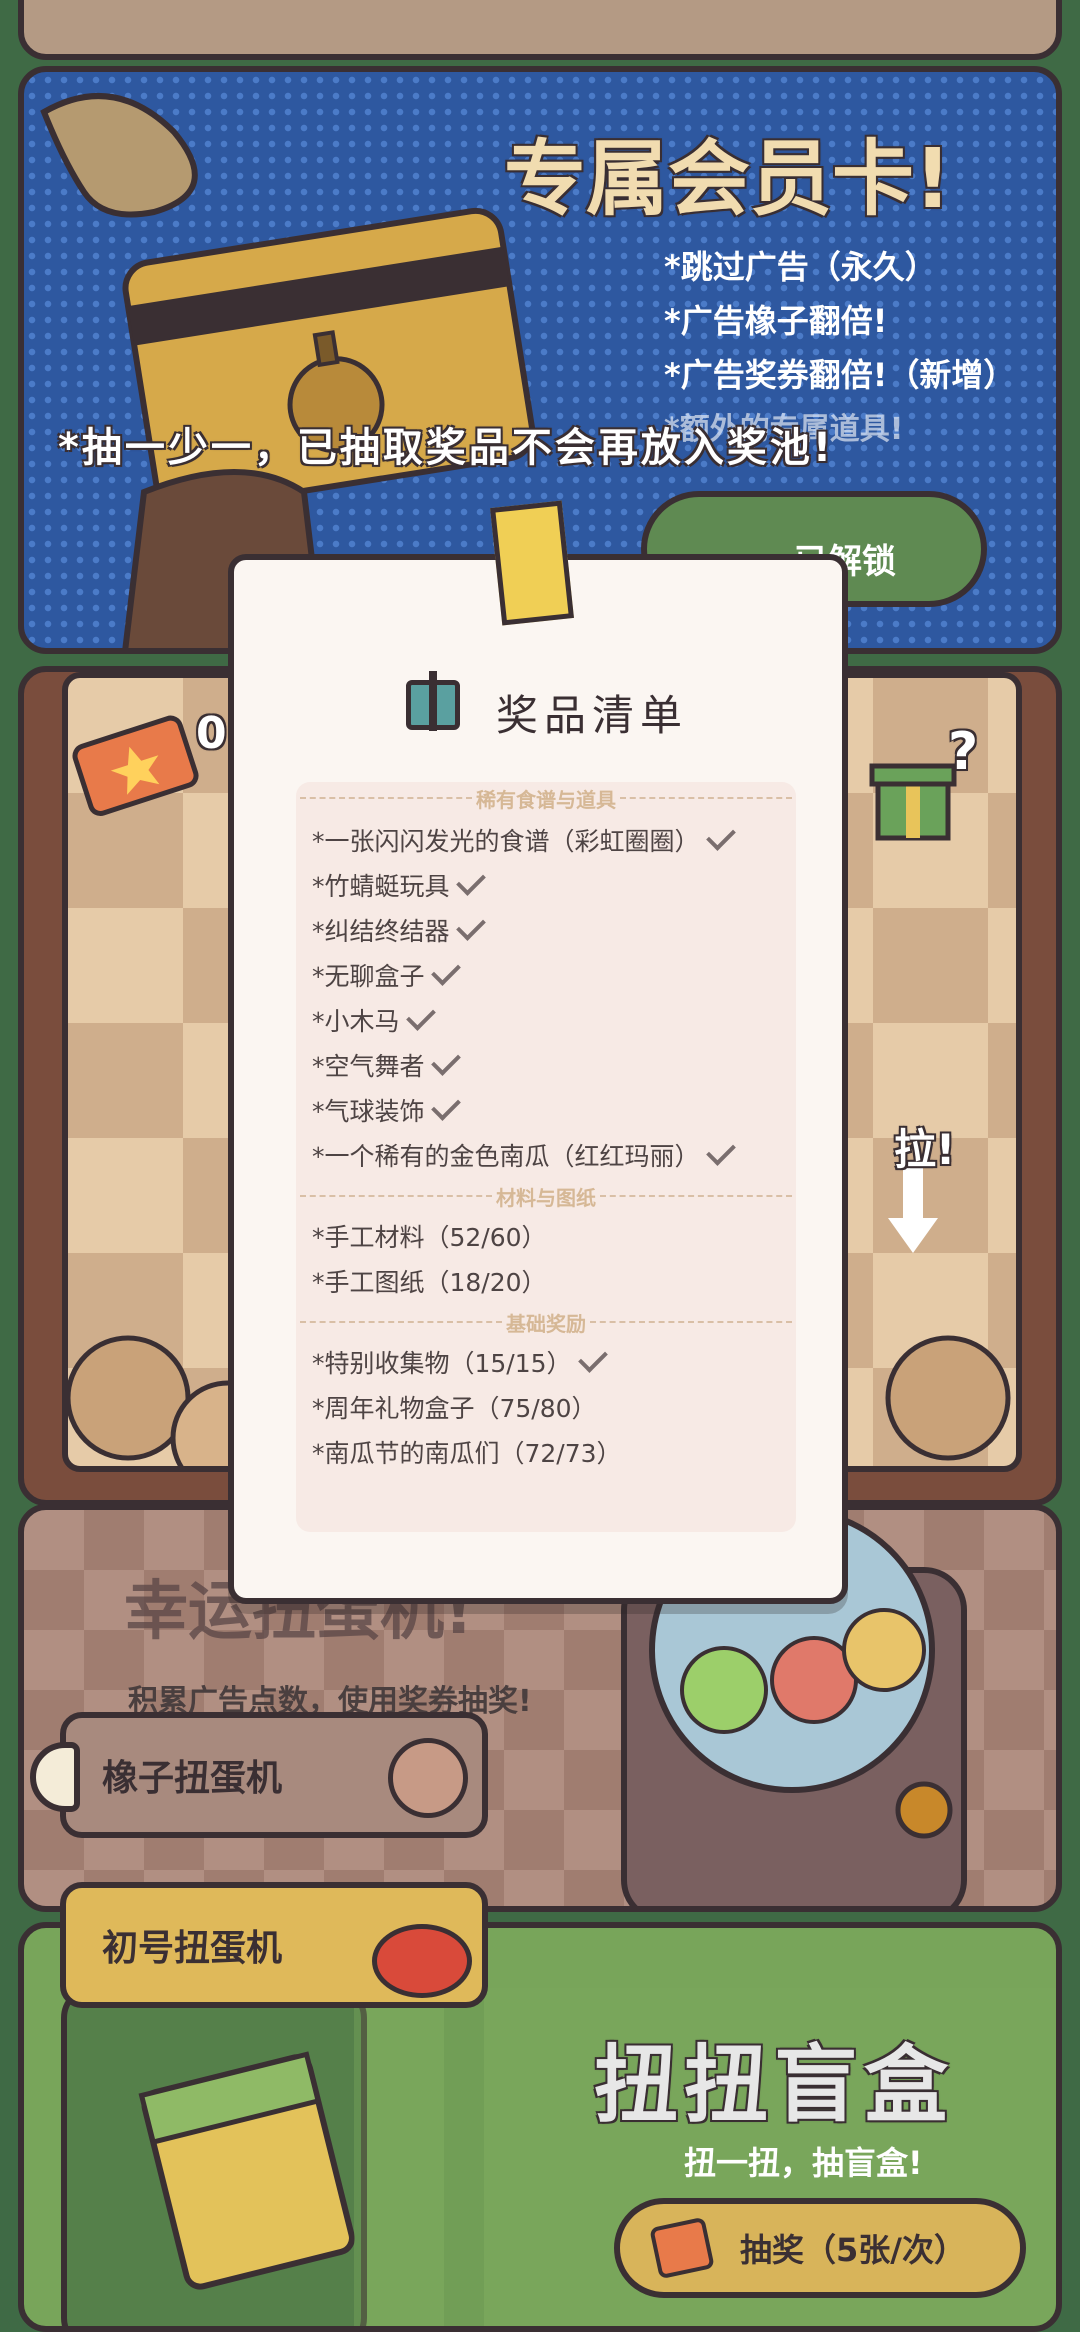  What do you see at coordinates (386, 1109) in the screenshot?
I see `list-item: *气球装饰` at bounding box center [386, 1109].